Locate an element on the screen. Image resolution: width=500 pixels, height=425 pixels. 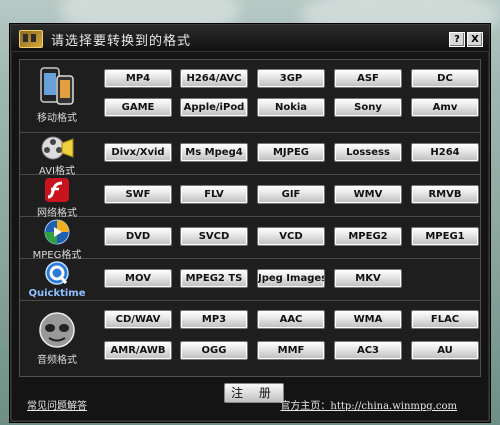
category-label: 移动格式 is located at coordinates (57, 118).